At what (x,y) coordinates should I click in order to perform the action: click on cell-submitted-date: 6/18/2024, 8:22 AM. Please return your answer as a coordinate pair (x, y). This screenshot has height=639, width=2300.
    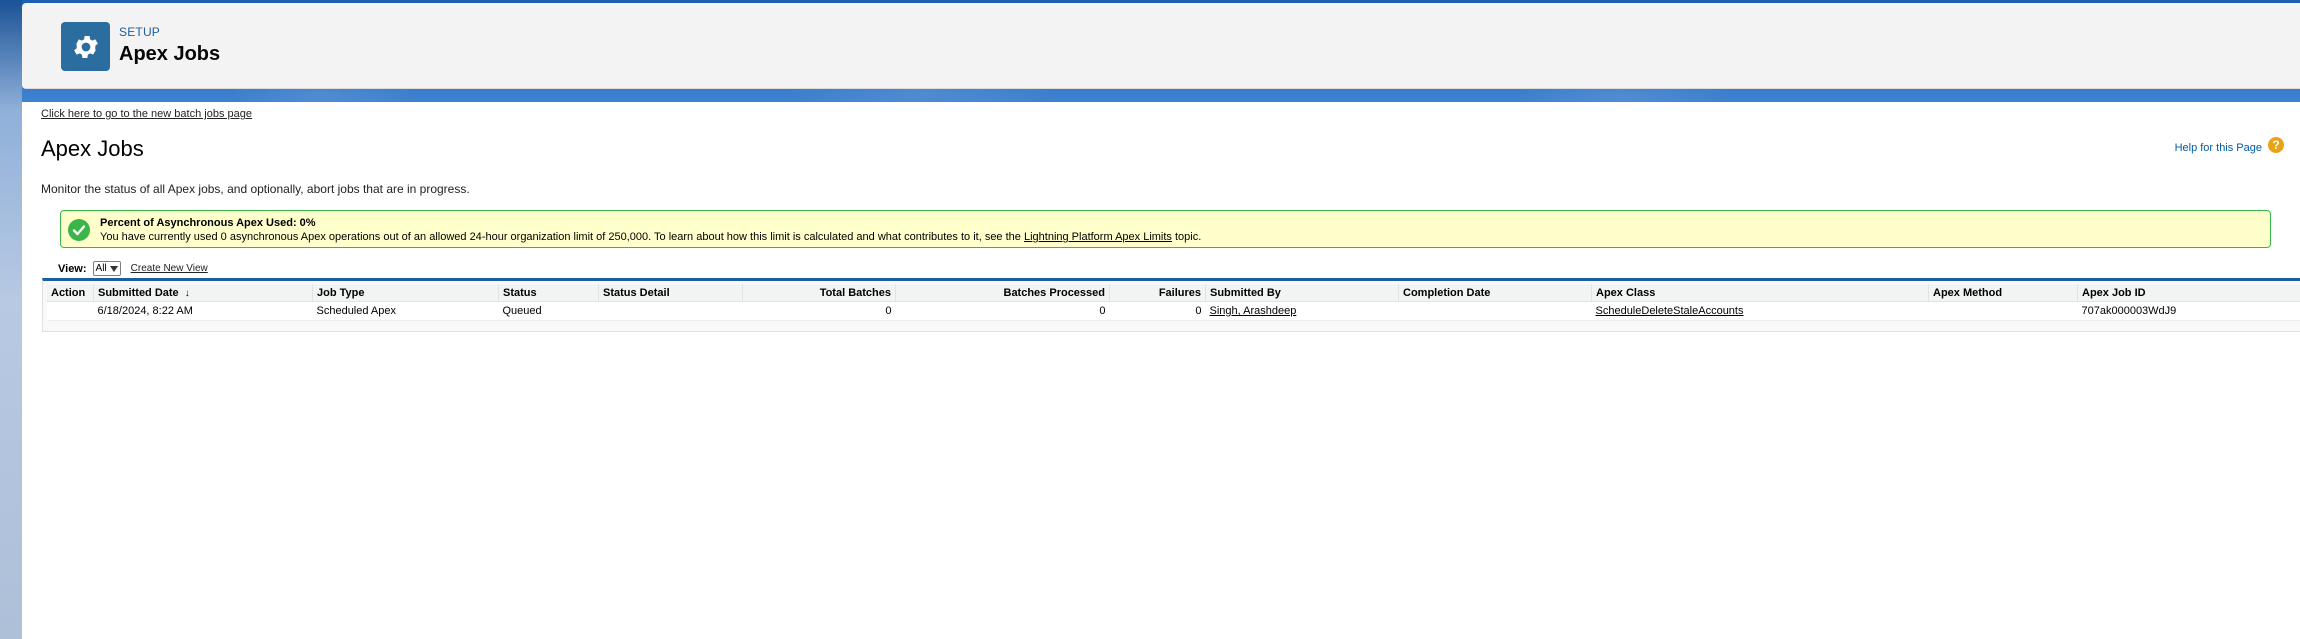
    Looking at the image, I should click on (203, 311).